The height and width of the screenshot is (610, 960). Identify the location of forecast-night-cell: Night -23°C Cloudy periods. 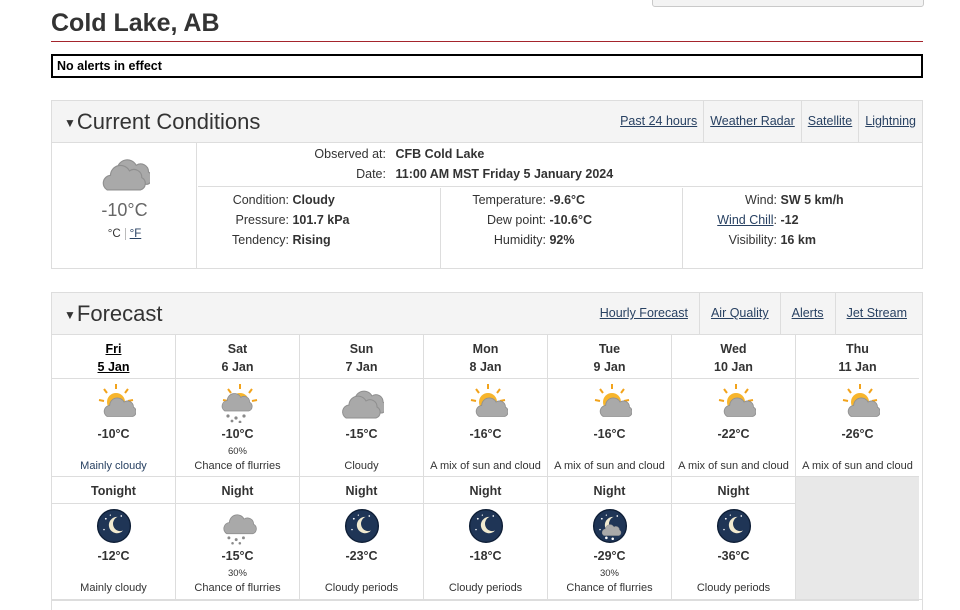
(362, 539).